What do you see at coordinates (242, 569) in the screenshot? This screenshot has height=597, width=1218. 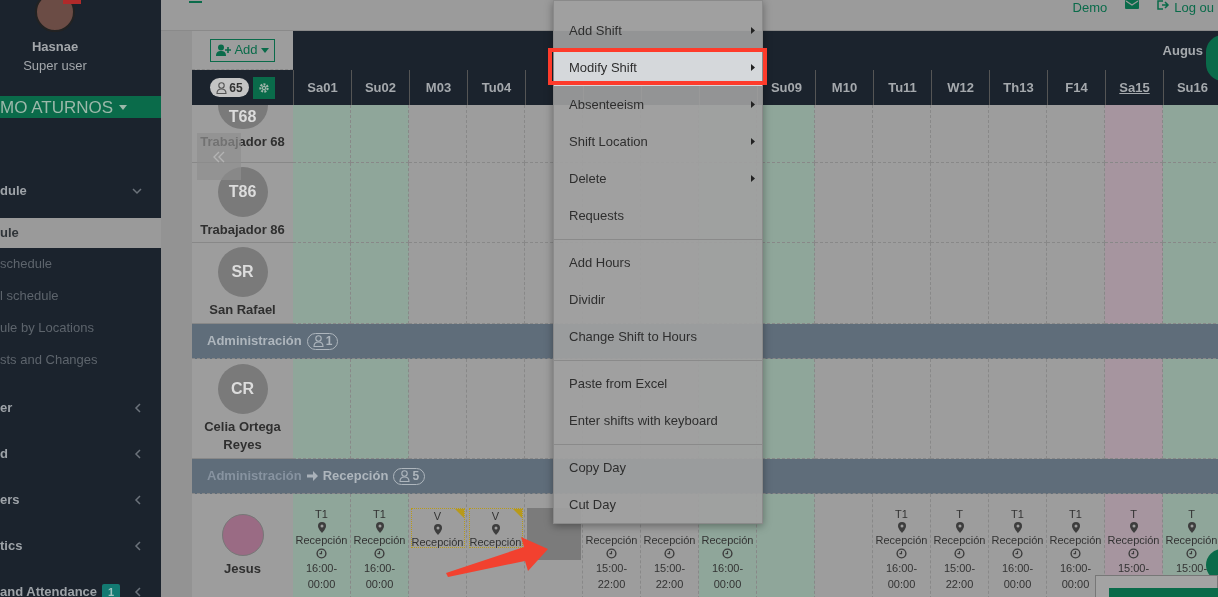 I see `employee-name: Jesus` at bounding box center [242, 569].